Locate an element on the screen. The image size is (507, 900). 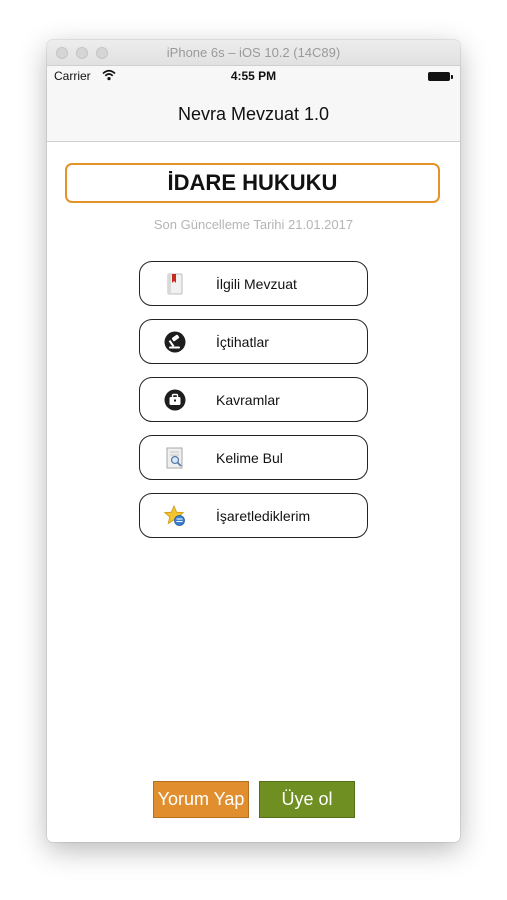
navigation-bar: Nevra Mevzuat 1.0 is located at coordinates (253, 114).